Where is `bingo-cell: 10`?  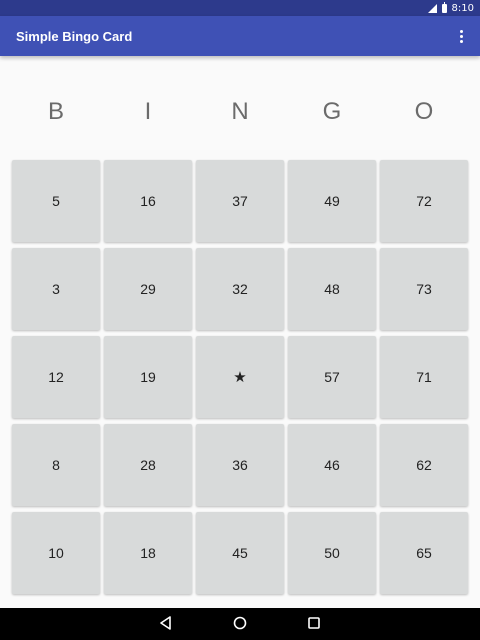
bingo-cell: 10 is located at coordinates (56, 553).